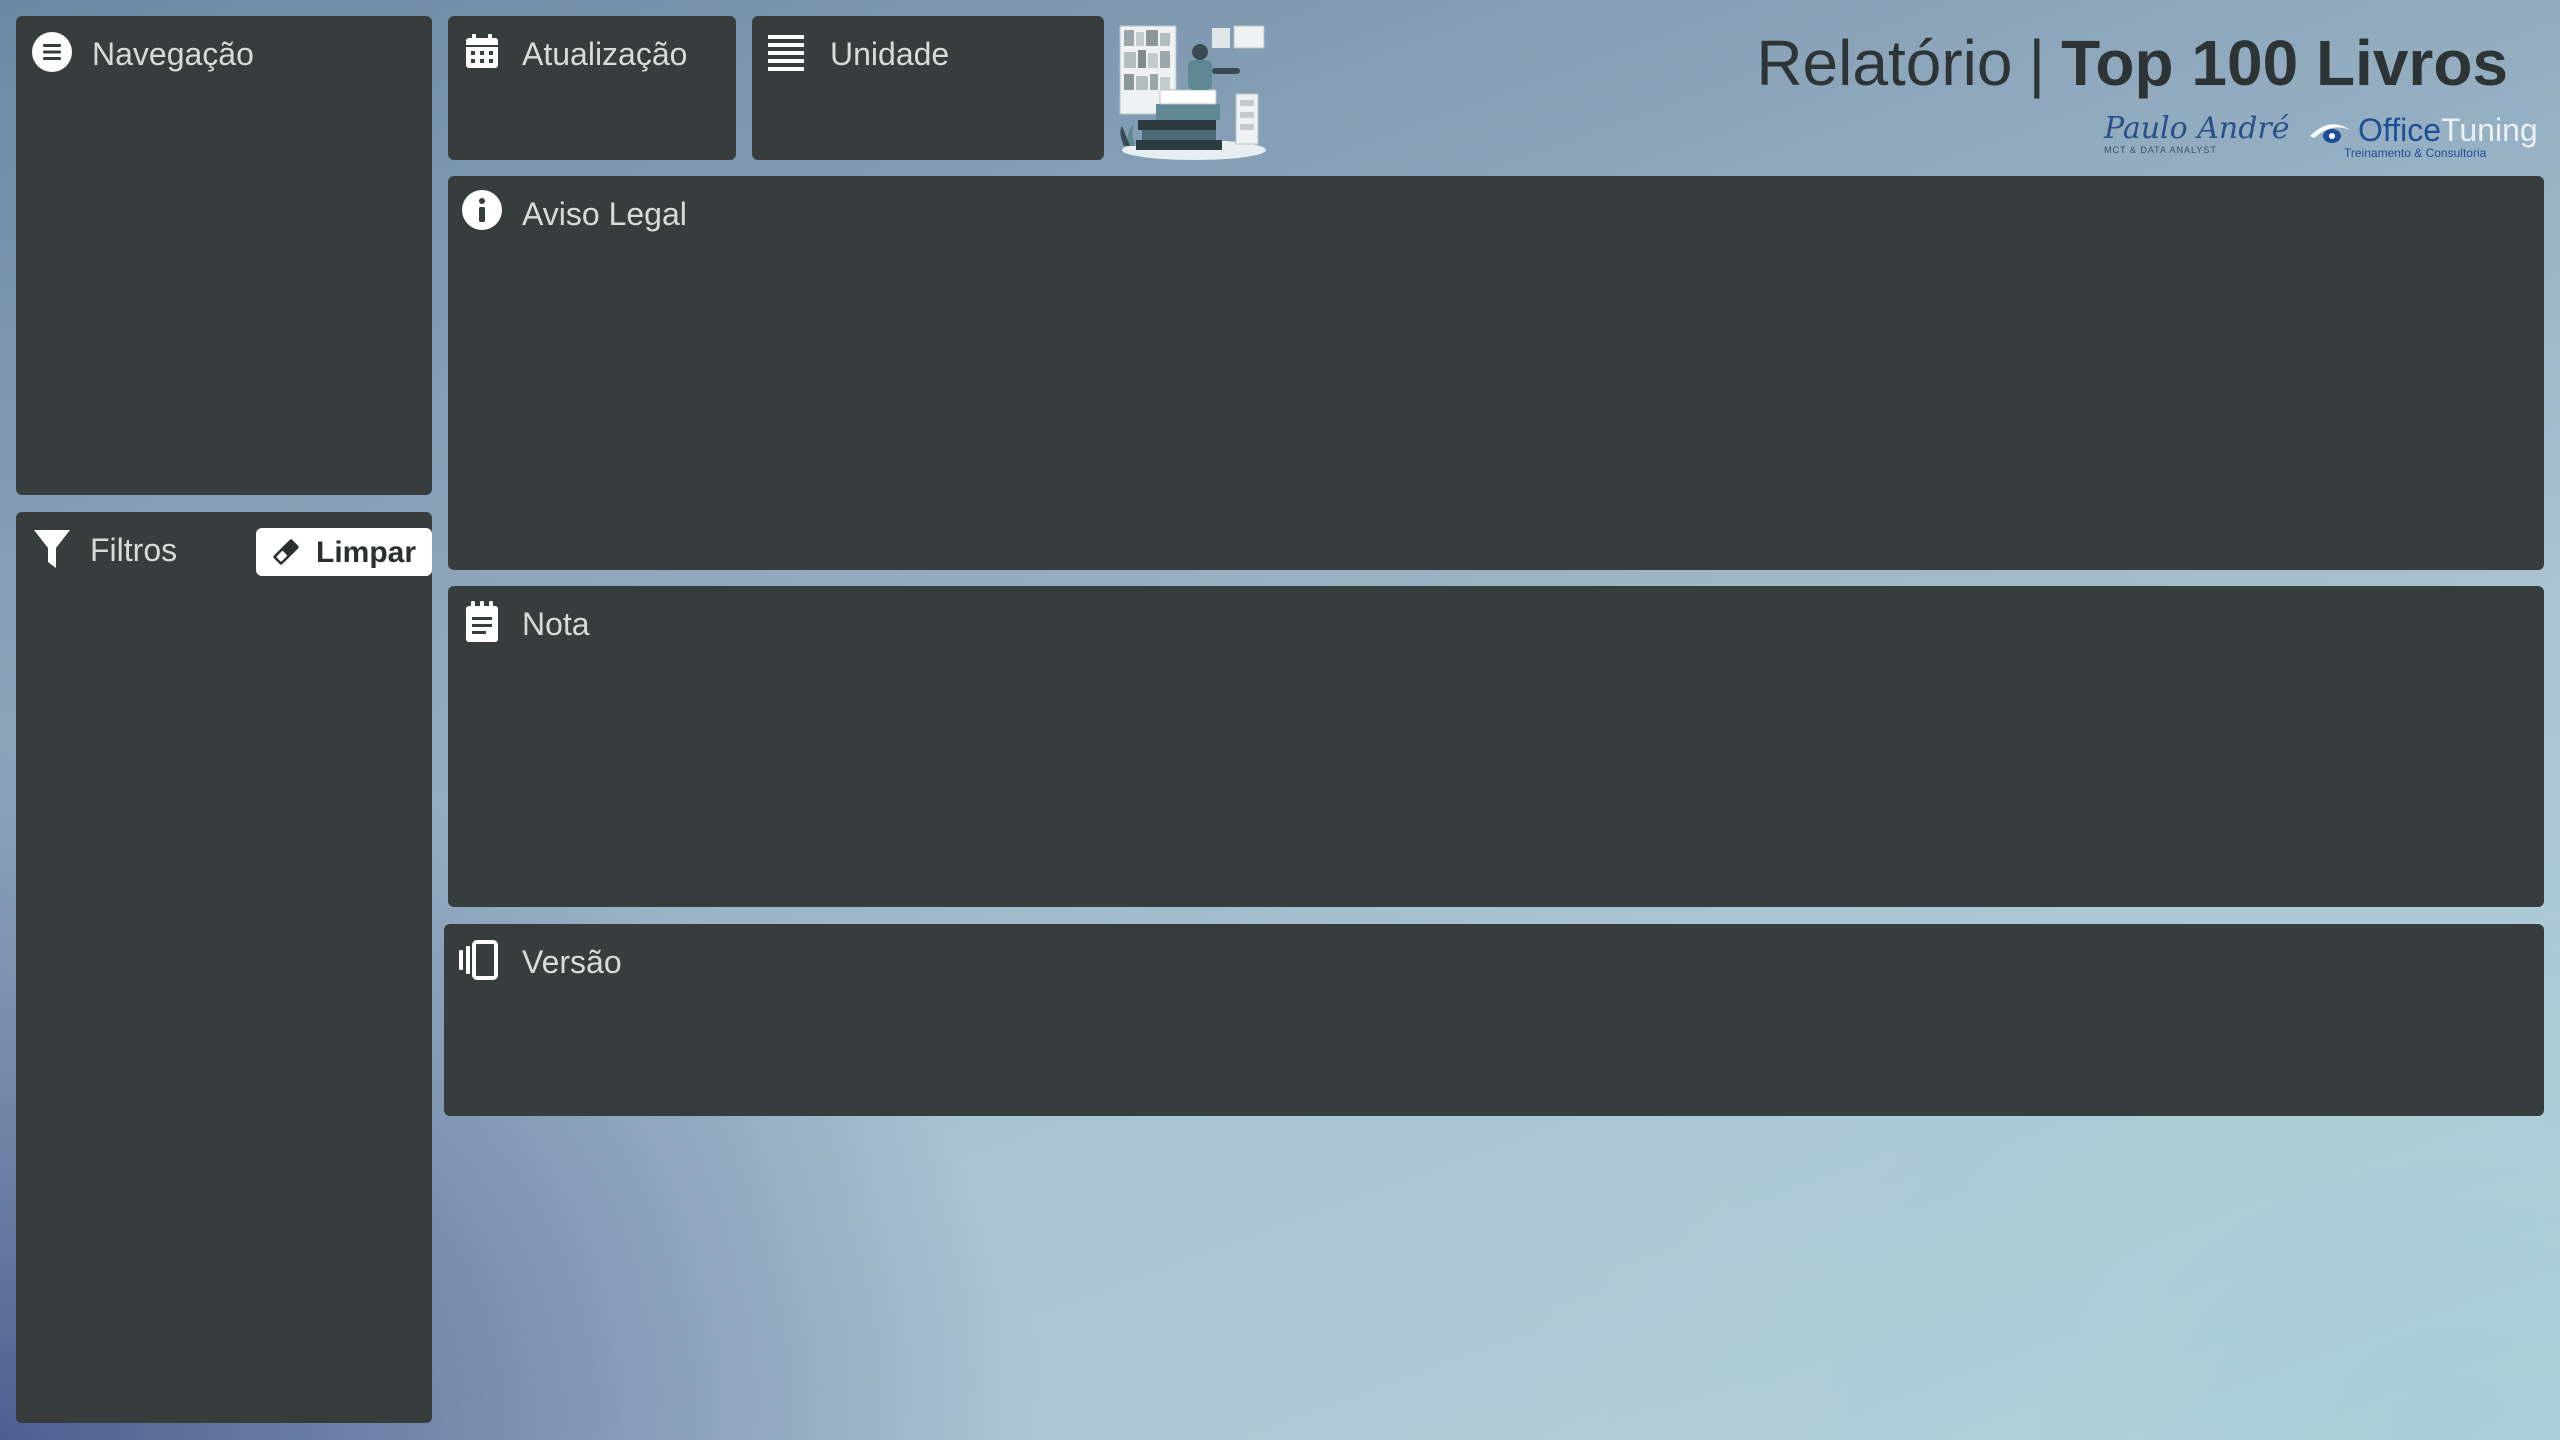 The image size is (2560, 1440). I want to click on unit-title: Unidade, so click(890, 54).